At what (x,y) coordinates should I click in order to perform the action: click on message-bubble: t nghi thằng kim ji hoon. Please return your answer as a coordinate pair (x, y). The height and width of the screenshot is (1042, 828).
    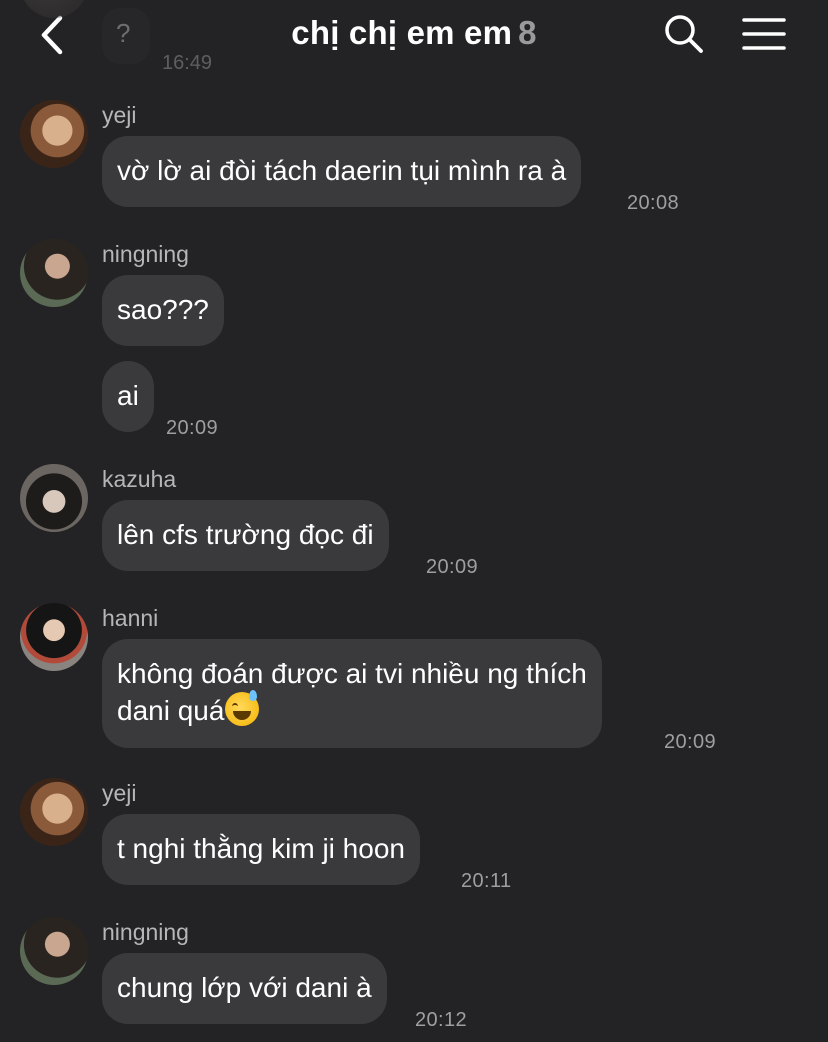
    Looking at the image, I should click on (261, 849).